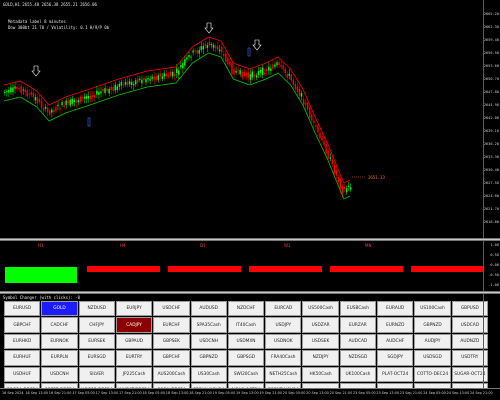  Describe the element at coordinates (283, 341) in the screenshot. I see `symbol-button-usdnok: USDNOK` at that location.